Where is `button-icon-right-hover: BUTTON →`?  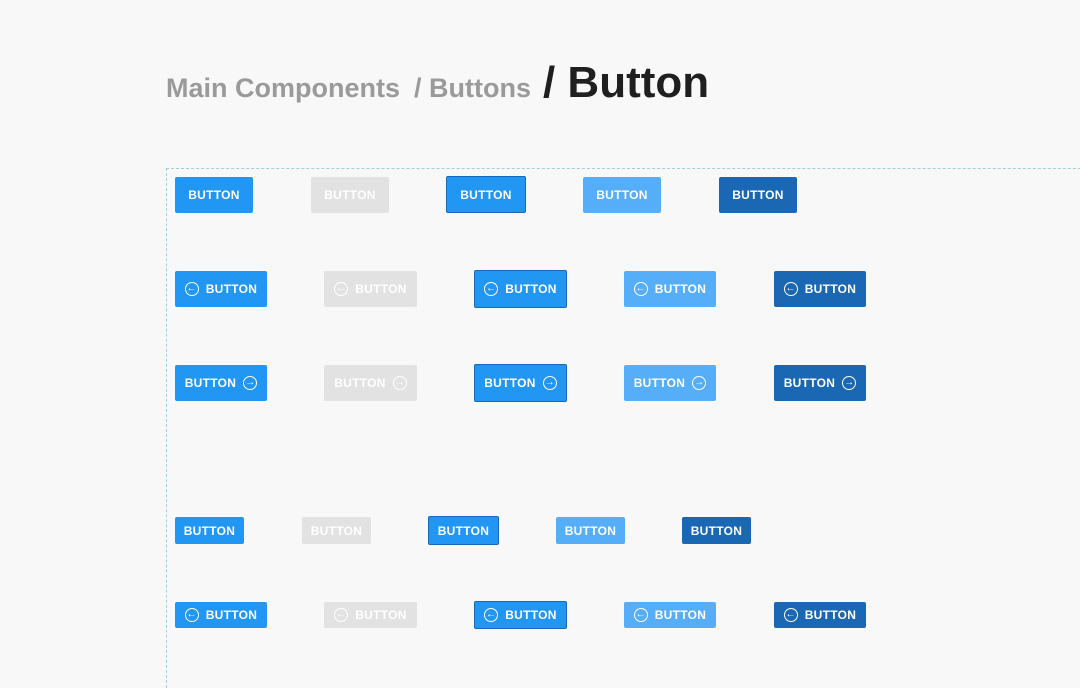 button-icon-right-hover: BUTTON → is located at coordinates (670, 383).